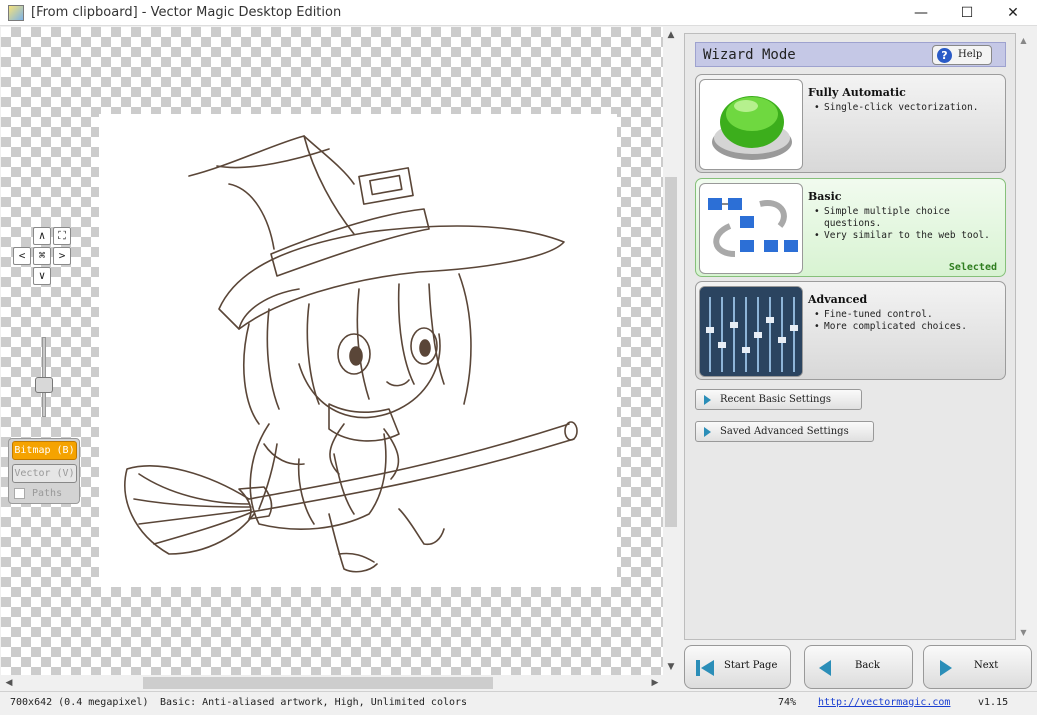 Image resolution: width=1037 pixels, height=715 pixels. What do you see at coordinates (44, 473) in the screenshot?
I see `vector-view-button: Vector (V)` at bounding box center [44, 473].